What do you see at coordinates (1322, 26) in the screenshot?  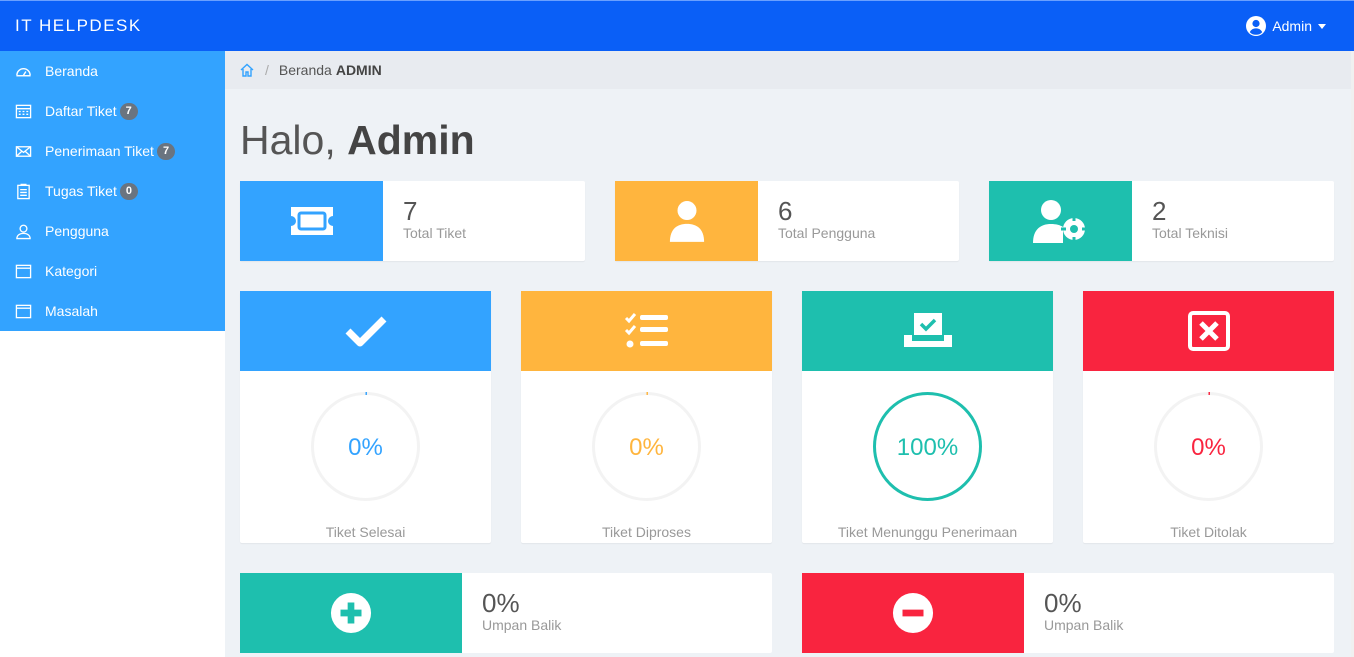 I see `caret-down-icon` at bounding box center [1322, 26].